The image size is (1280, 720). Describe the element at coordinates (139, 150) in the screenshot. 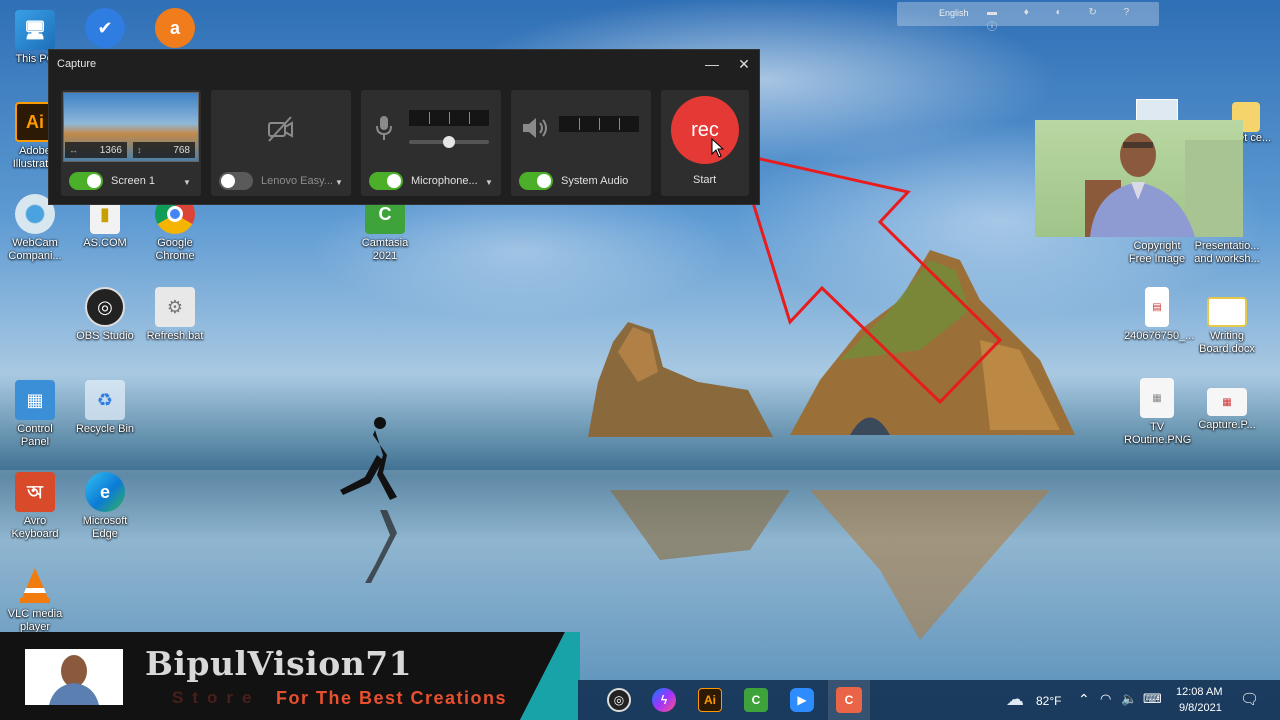

I see `height-arrow-icon: ↕` at that location.